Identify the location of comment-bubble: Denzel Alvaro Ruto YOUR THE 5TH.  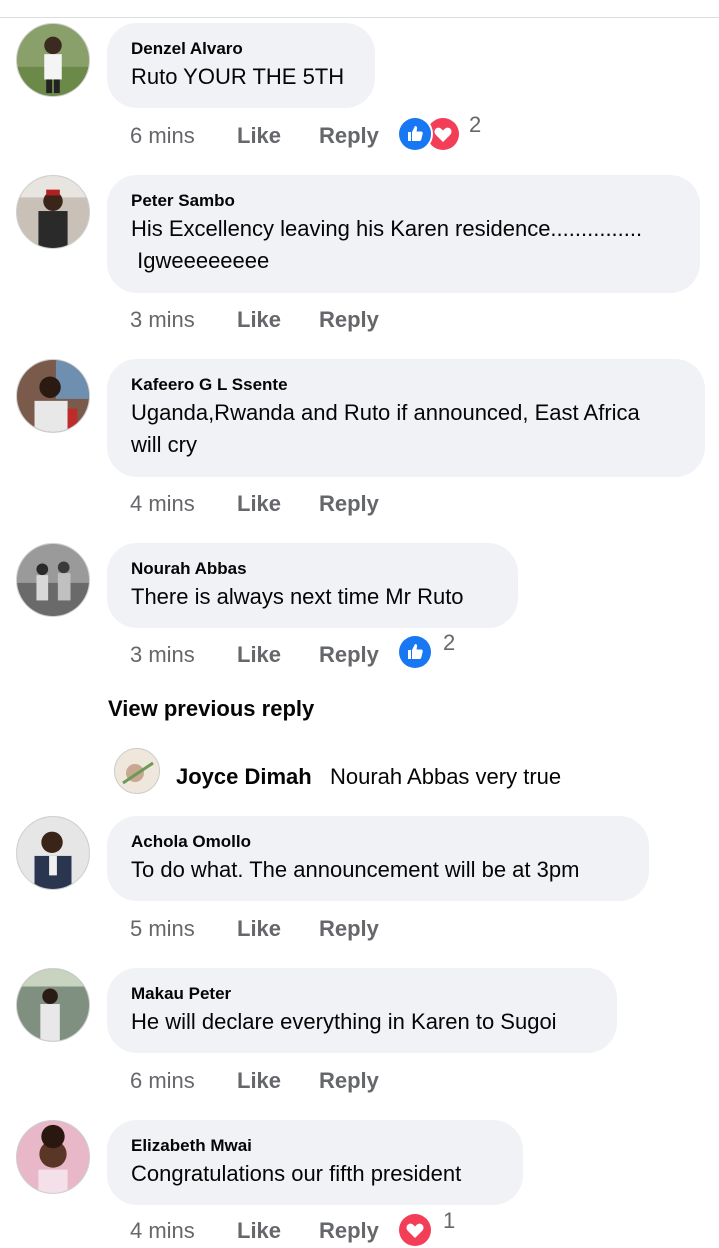
(241, 65).